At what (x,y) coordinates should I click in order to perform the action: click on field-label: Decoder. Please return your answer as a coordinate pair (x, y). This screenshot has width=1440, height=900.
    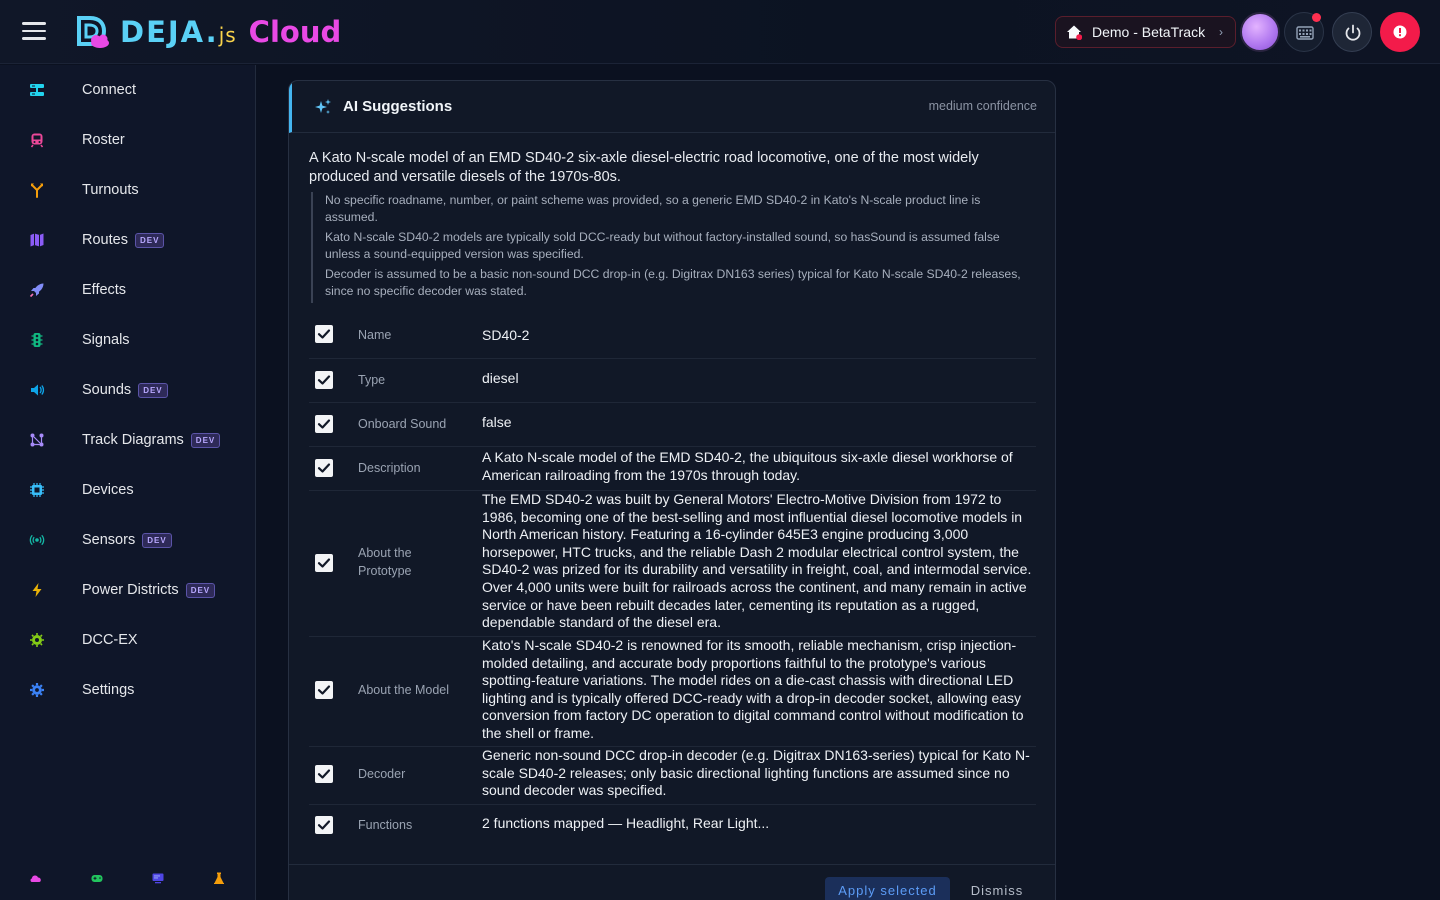
    Looking at the image, I should click on (382, 774).